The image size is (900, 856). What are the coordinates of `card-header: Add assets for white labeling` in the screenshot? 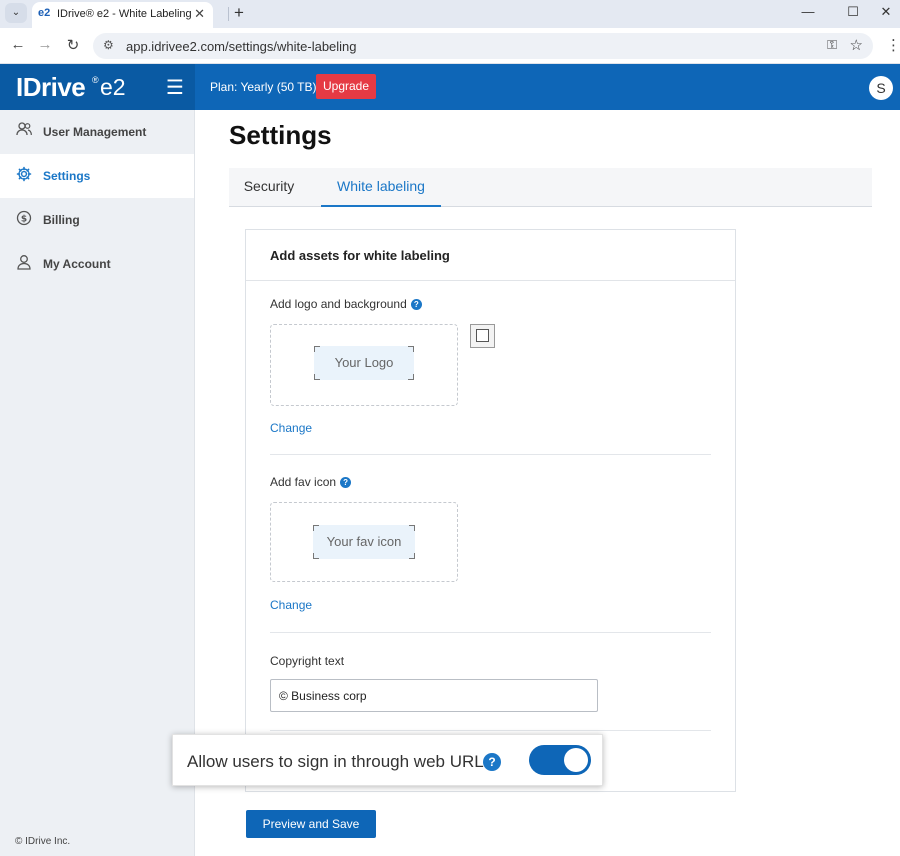 It's located at (490, 255).